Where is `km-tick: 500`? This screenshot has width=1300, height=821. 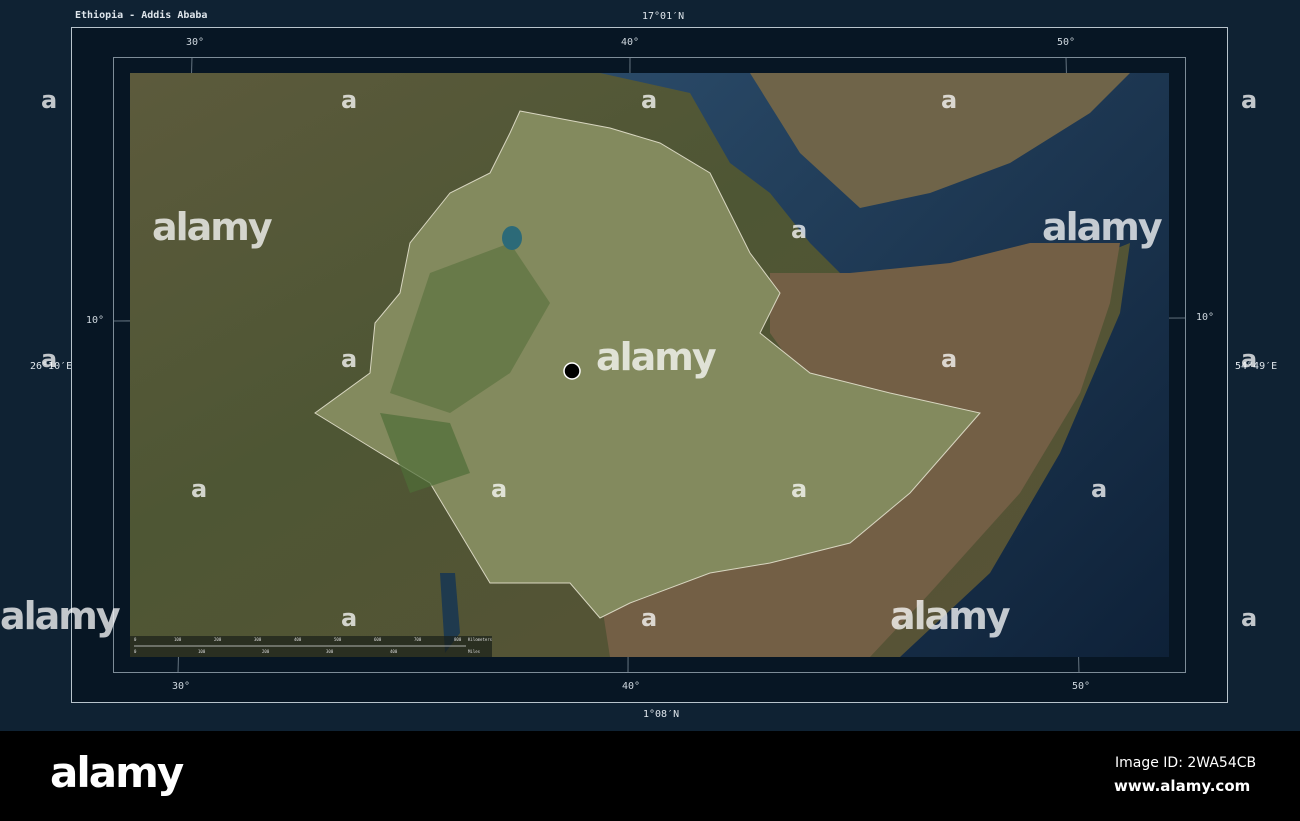 km-tick: 500 is located at coordinates (338, 639).